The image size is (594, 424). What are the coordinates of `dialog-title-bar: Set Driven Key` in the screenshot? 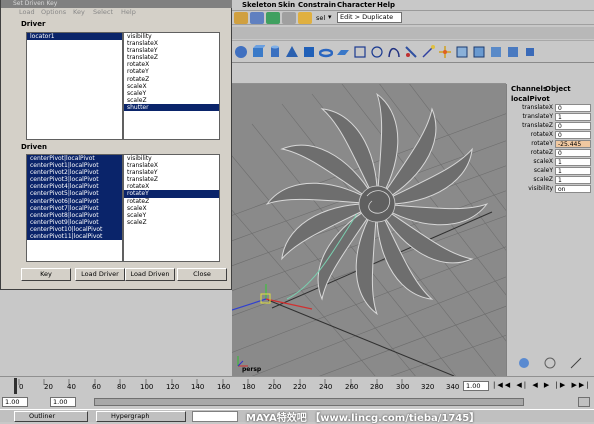 It's located at (116, 4).